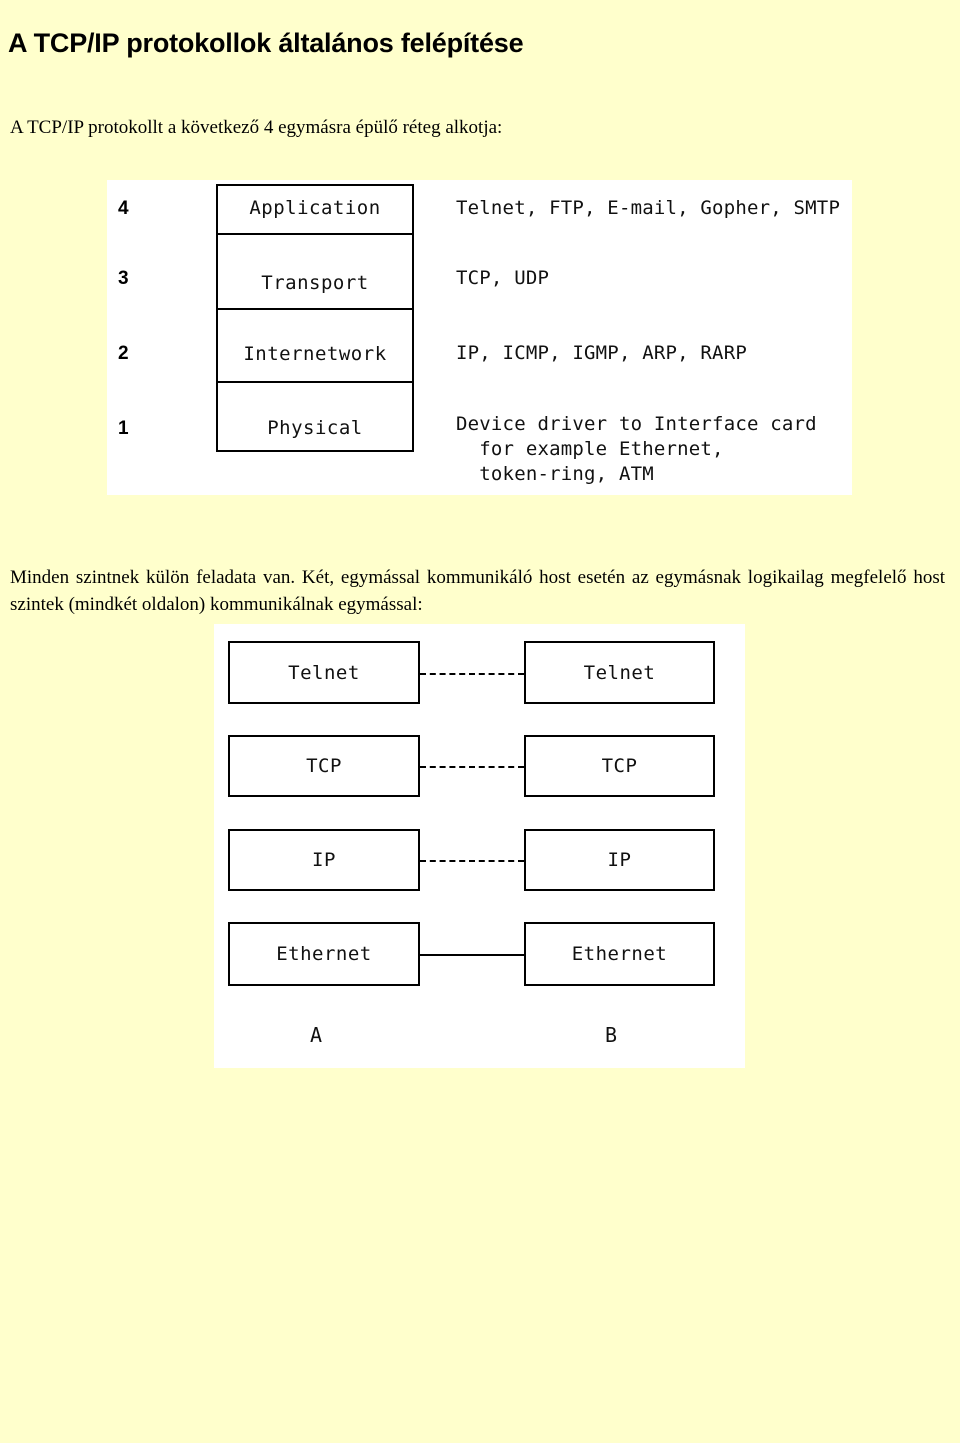  I want to click on peer-row-tcp: TCP TCP, so click(479, 766).